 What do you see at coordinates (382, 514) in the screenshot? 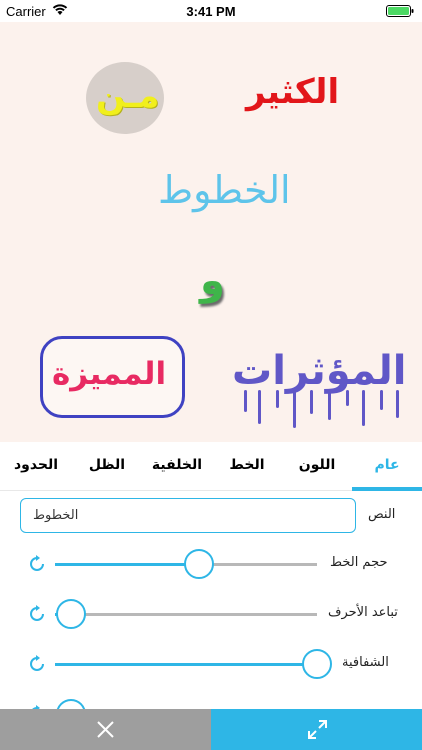
I see `text-field-label: النص` at bounding box center [382, 514].